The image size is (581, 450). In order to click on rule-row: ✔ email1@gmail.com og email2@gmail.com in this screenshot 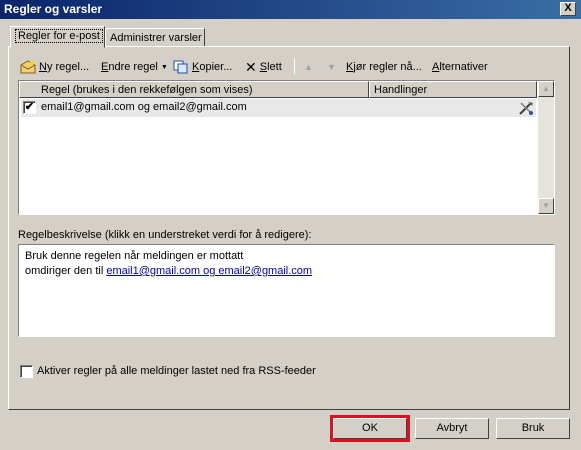, I will do `click(278, 108)`.